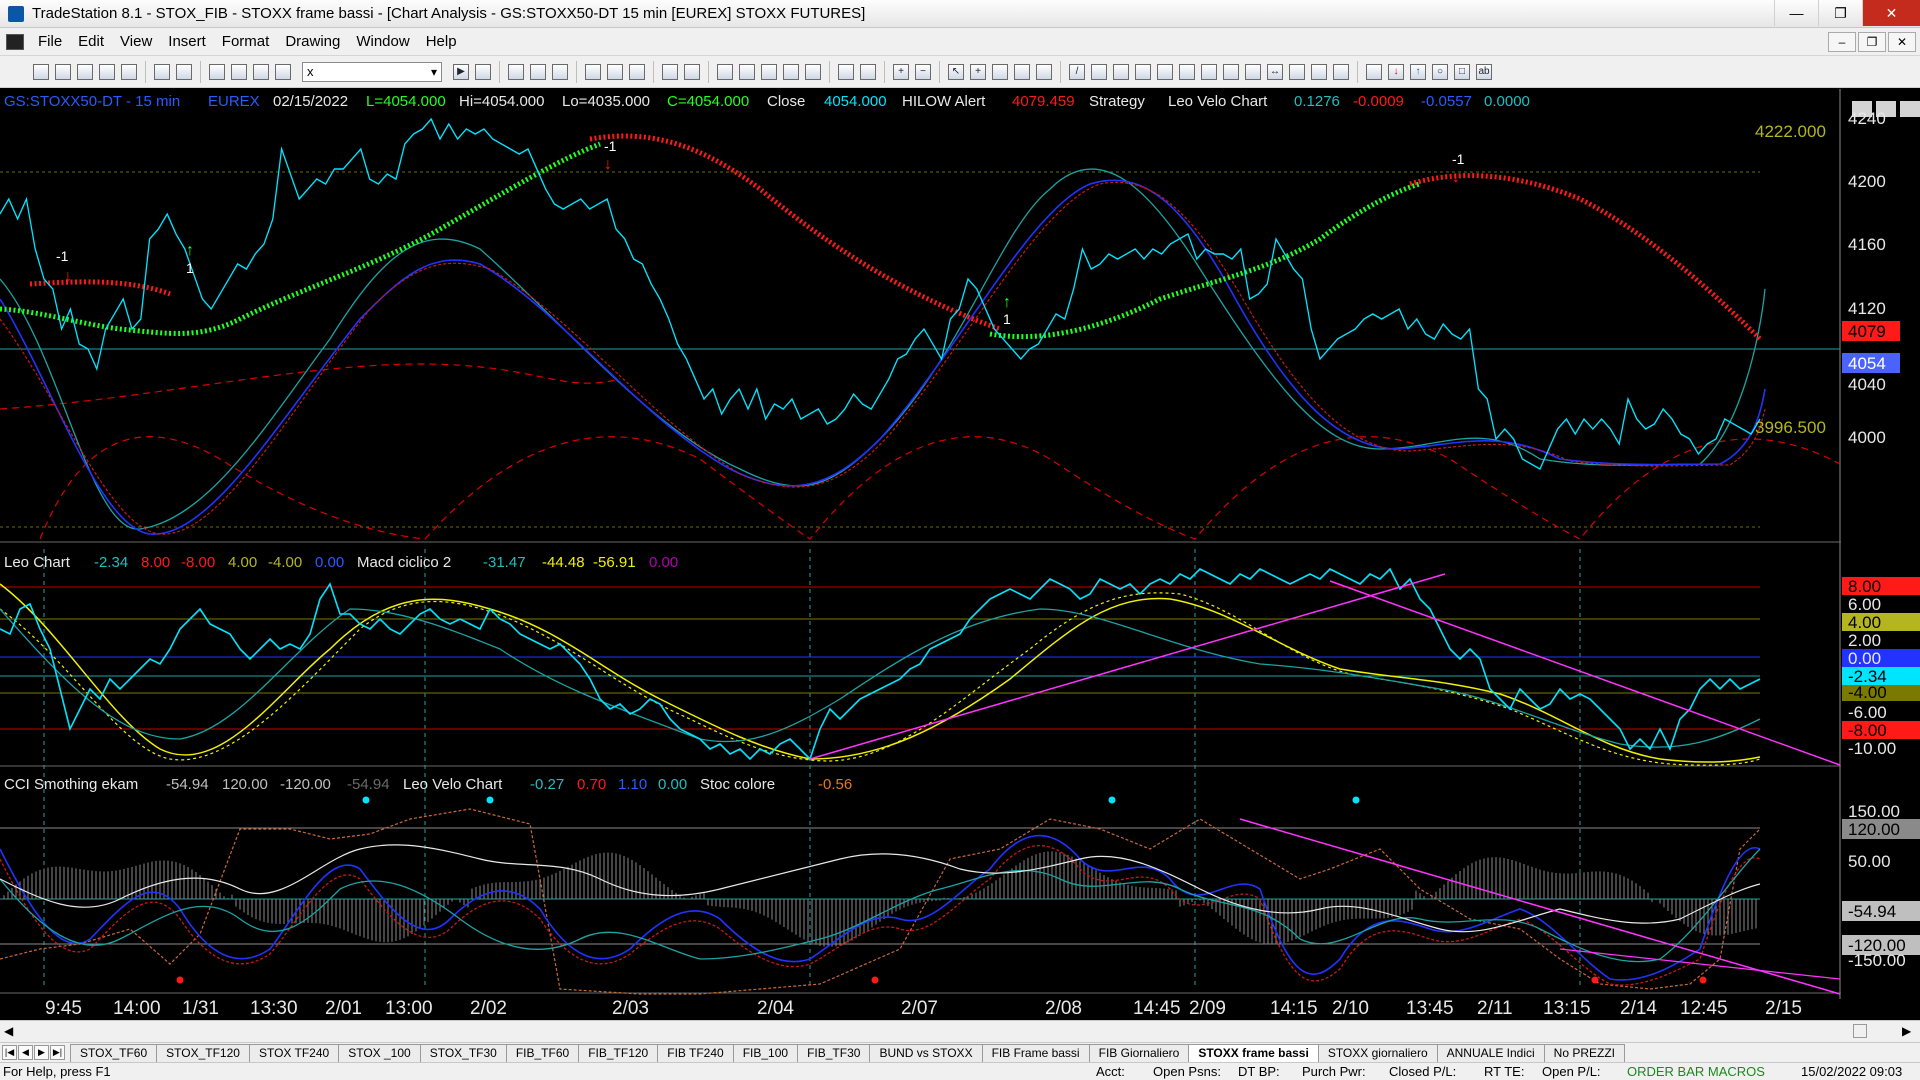 The height and width of the screenshot is (1080, 1920). Describe the element at coordinates (1253, 1053) in the screenshot. I see `workspace-tab: STOXX frame bassi` at that location.